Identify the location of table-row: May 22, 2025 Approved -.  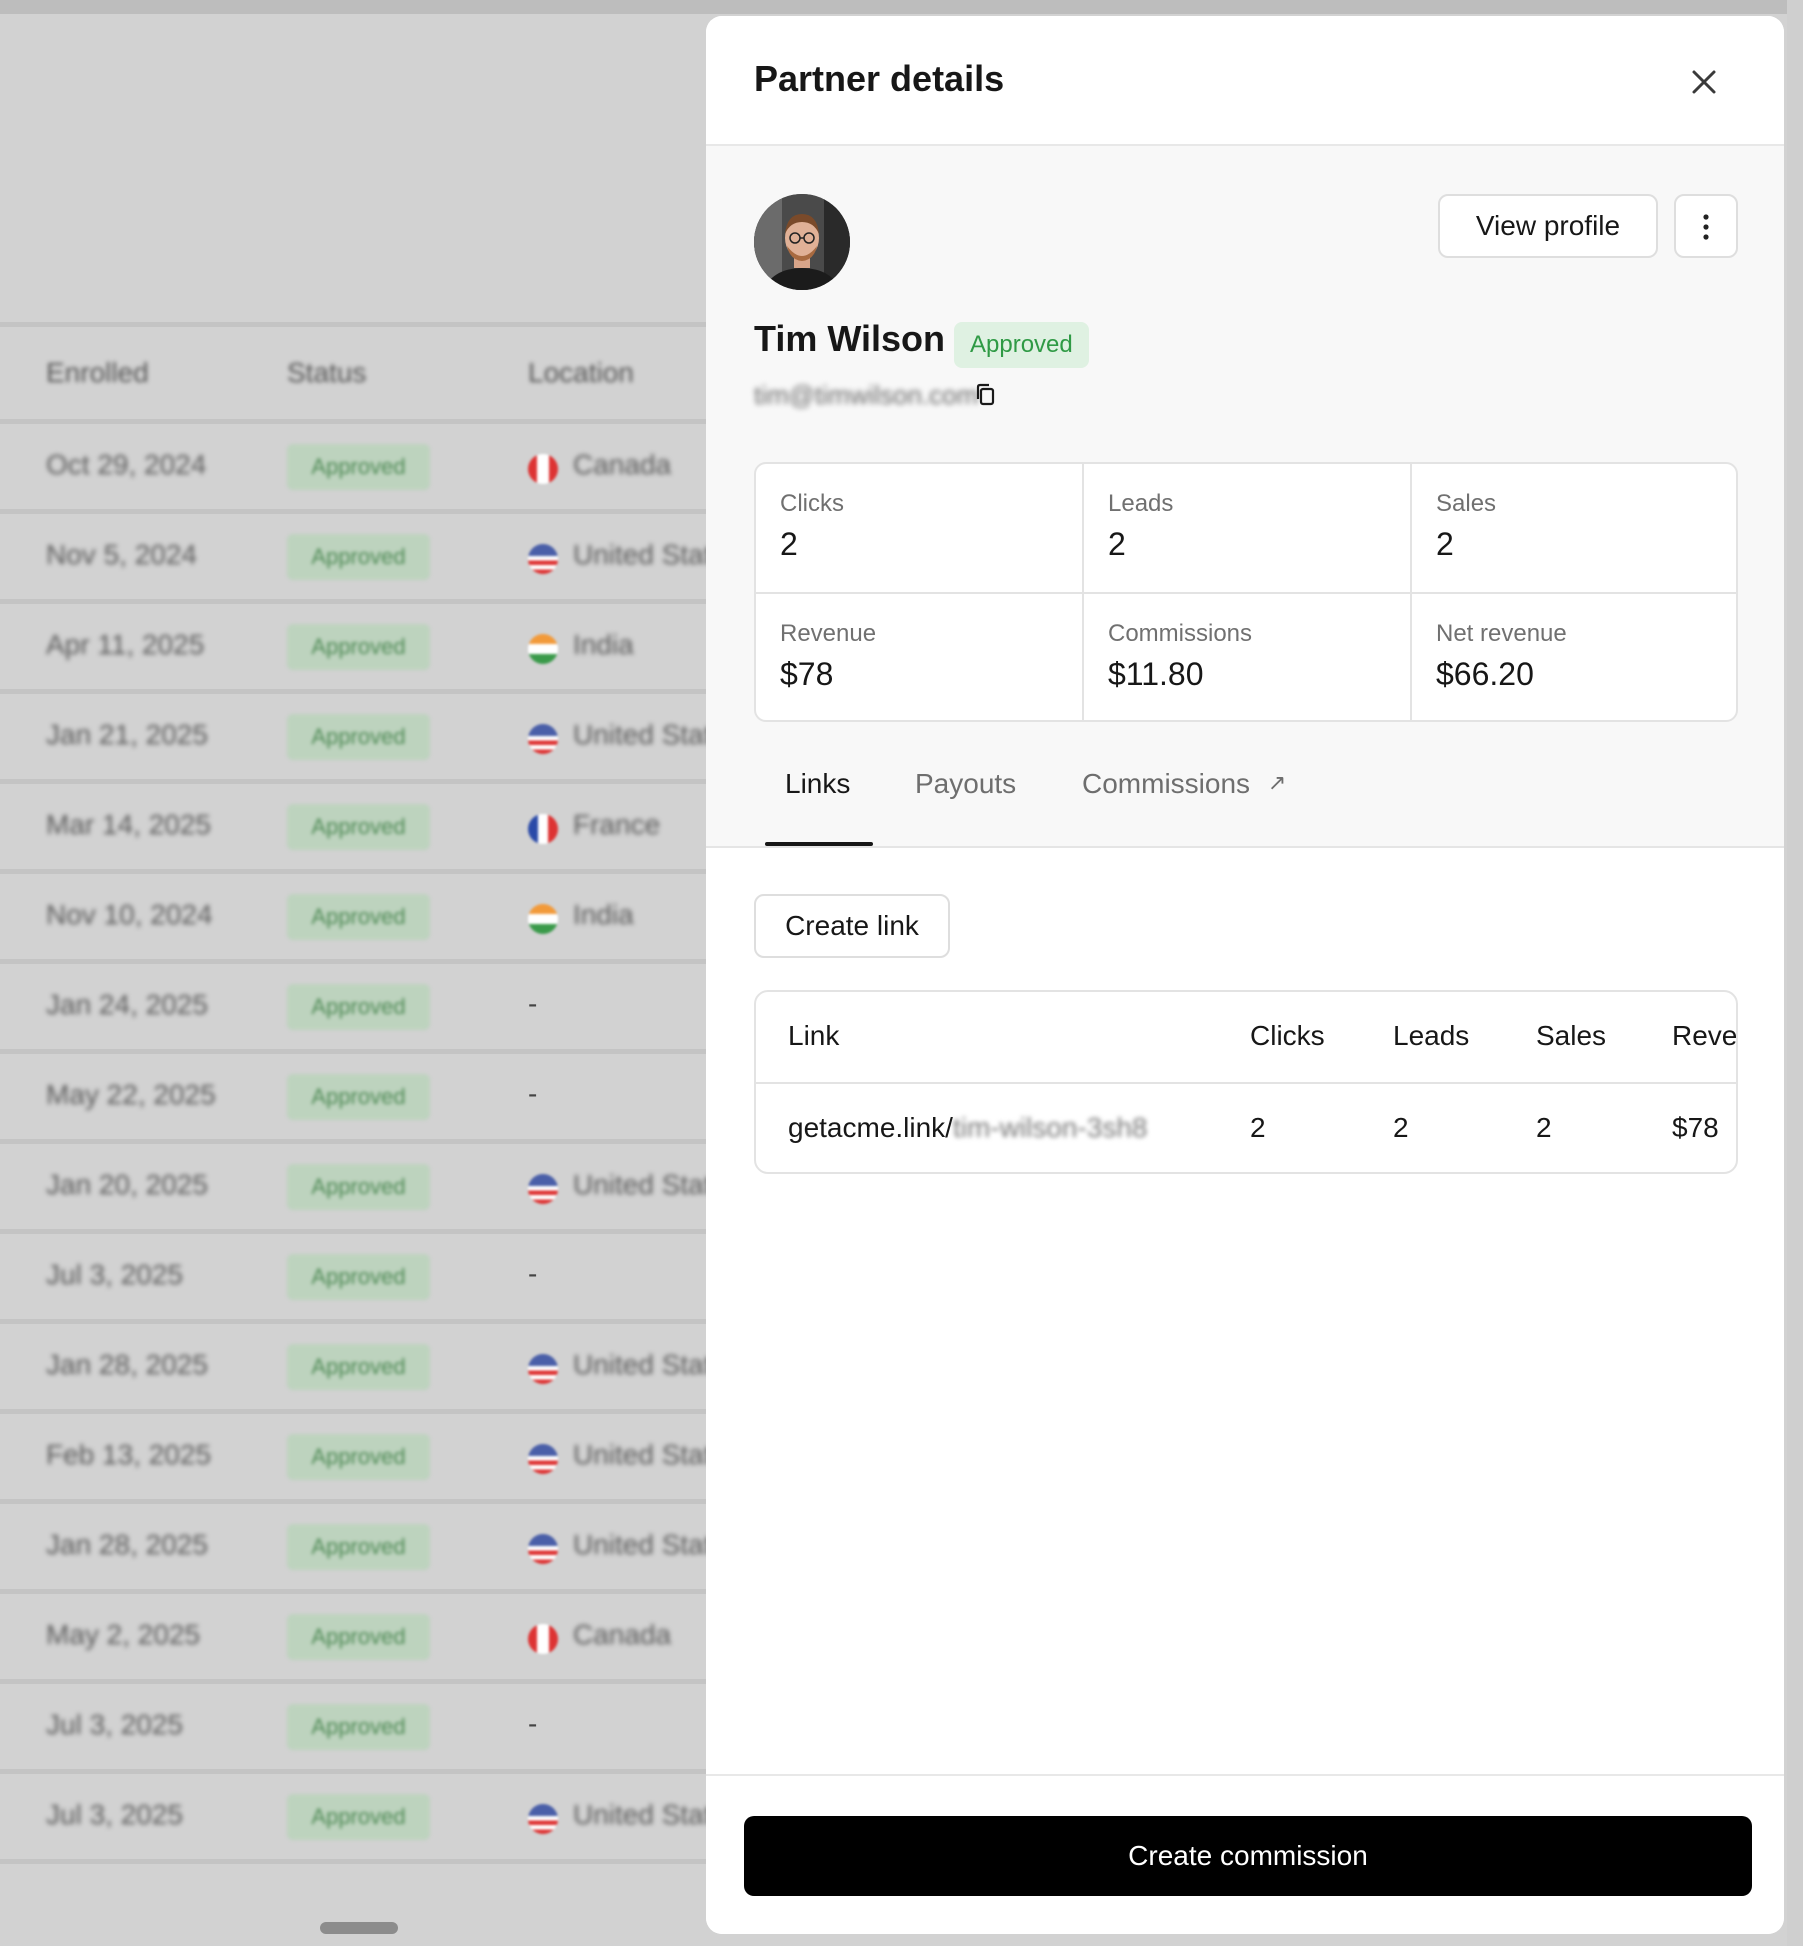
(353, 1099).